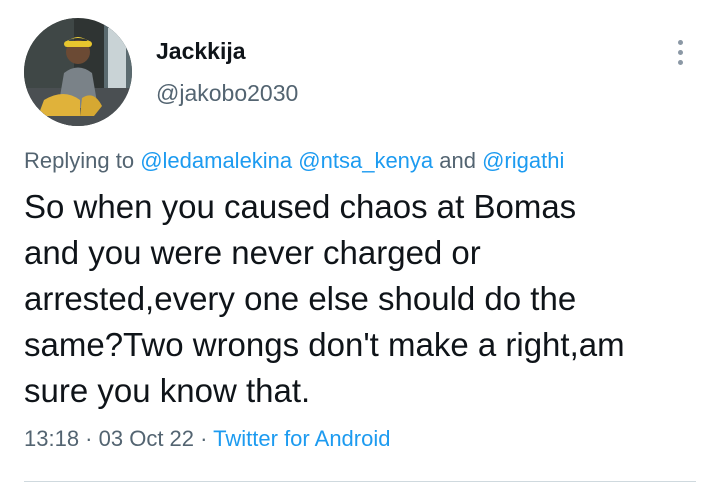 The image size is (720, 482). Describe the element at coordinates (227, 93) in the screenshot. I see `user-handle: @jakobo2030` at that location.